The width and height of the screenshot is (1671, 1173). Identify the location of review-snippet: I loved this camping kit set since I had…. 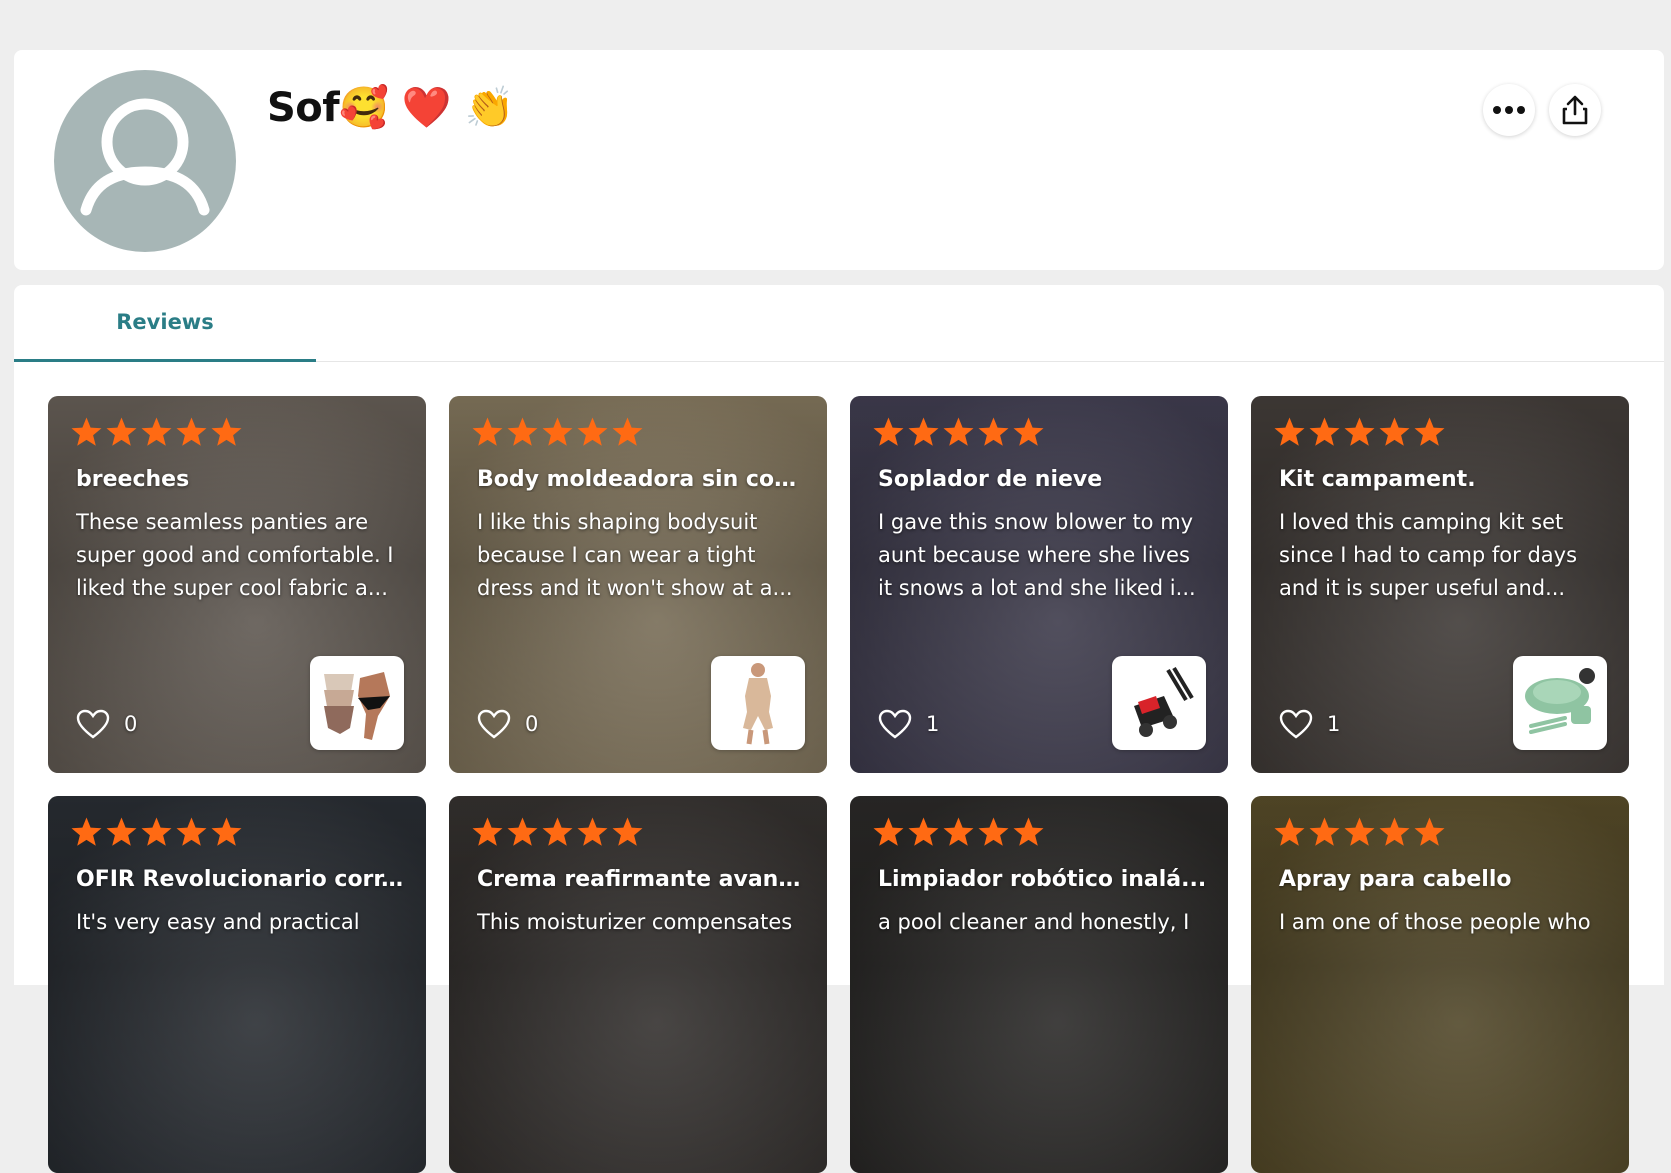
(1428, 555).